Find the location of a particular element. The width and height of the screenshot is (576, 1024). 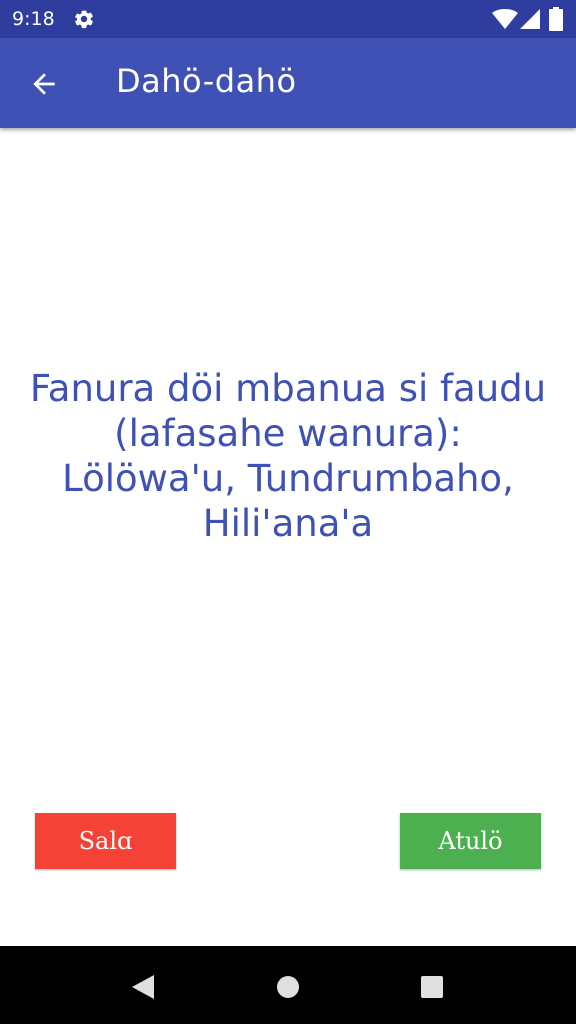

status-bar: 9:18 is located at coordinates (288, 19).